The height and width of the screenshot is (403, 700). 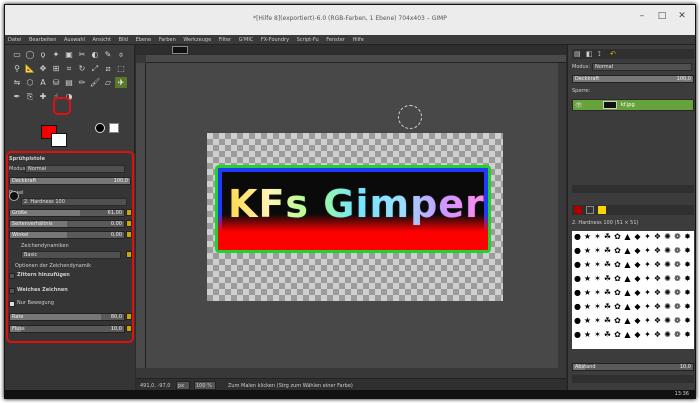 I want to click on eye-icon: 👁, so click(x=579, y=105).